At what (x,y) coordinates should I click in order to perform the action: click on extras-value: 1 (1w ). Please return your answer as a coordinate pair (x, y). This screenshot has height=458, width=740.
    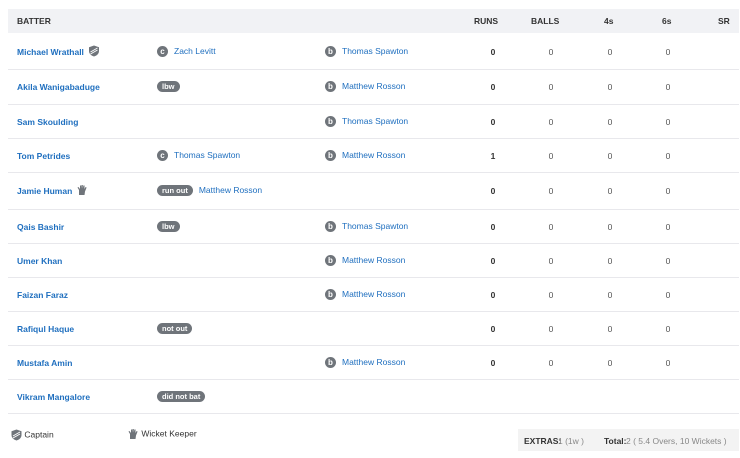
    Looking at the image, I should click on (571, 441).